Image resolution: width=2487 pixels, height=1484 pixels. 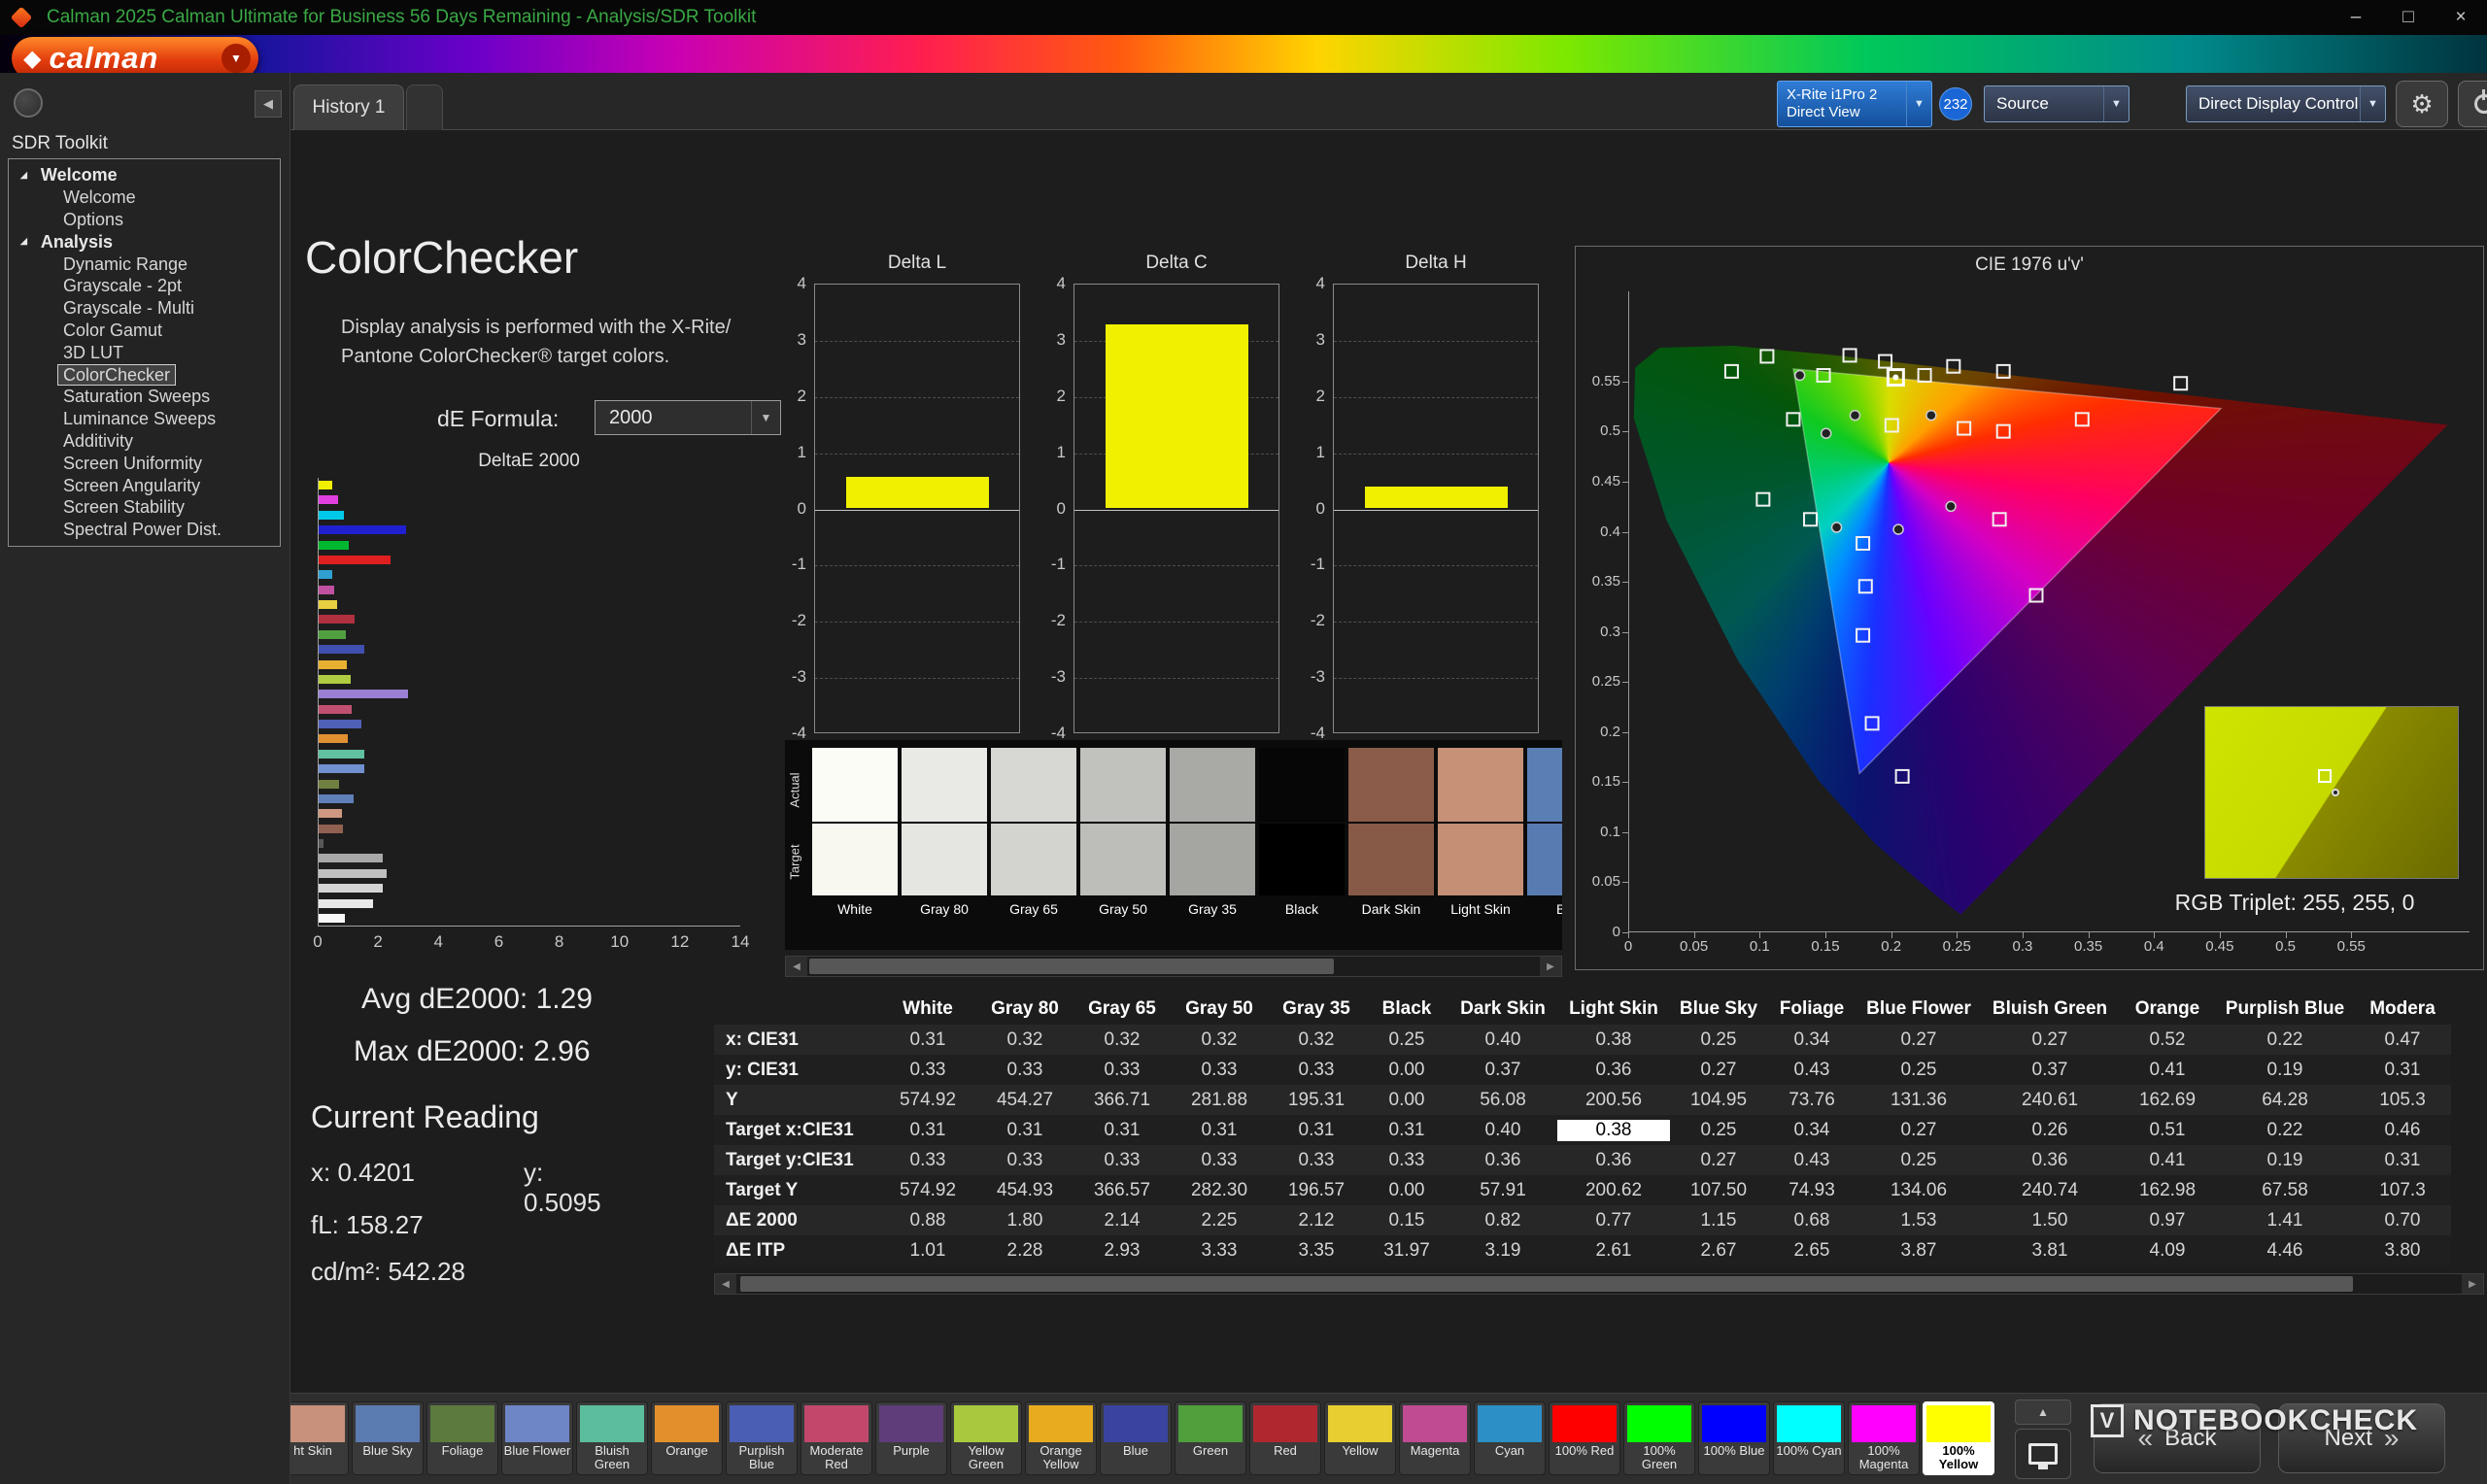 What do you see at coordinates (2043, 1454) in the screenshot?
I see `pattern-window-button` at bounding box center [2043, 1454].